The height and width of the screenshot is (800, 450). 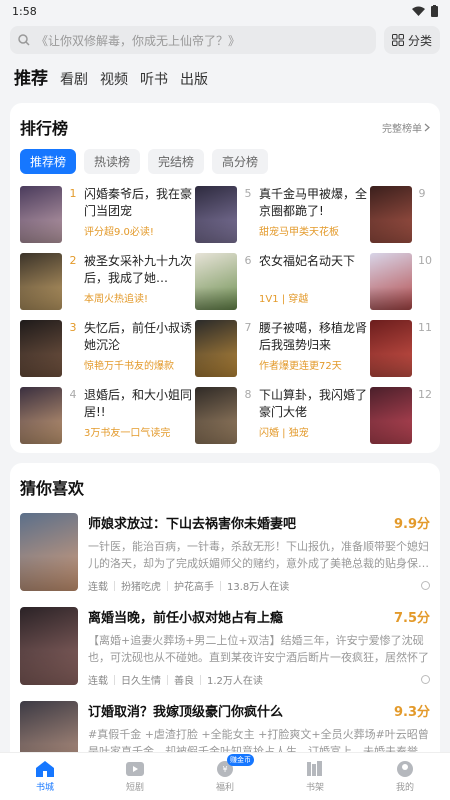 I want to click on book-tag: 作者爆更连更72天, so click(x=300, y=366).